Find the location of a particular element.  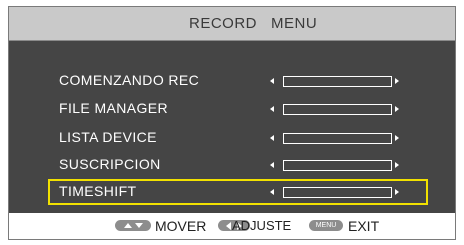

menu-item-label: SUSCRIPCION is located at coordinates (110, 164).